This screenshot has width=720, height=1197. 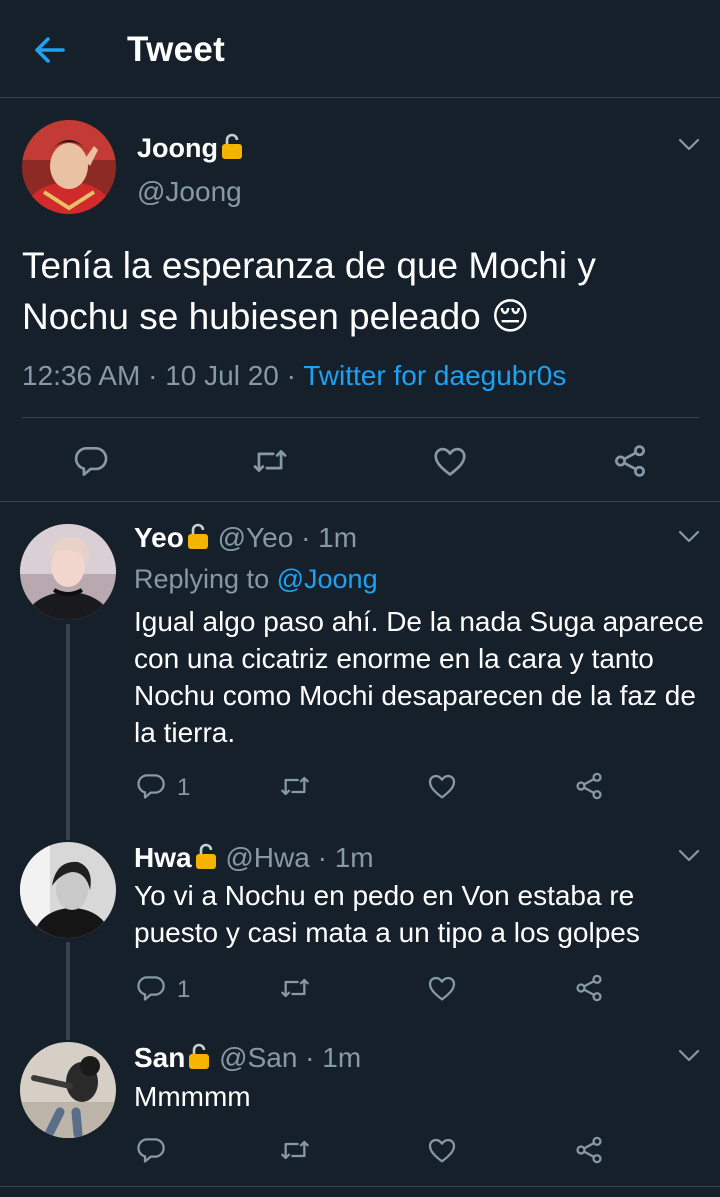 What do you see at coordinates (190, 148) in the screenshot?
I see `author-name: Joong` at bounding box center [190, 148].